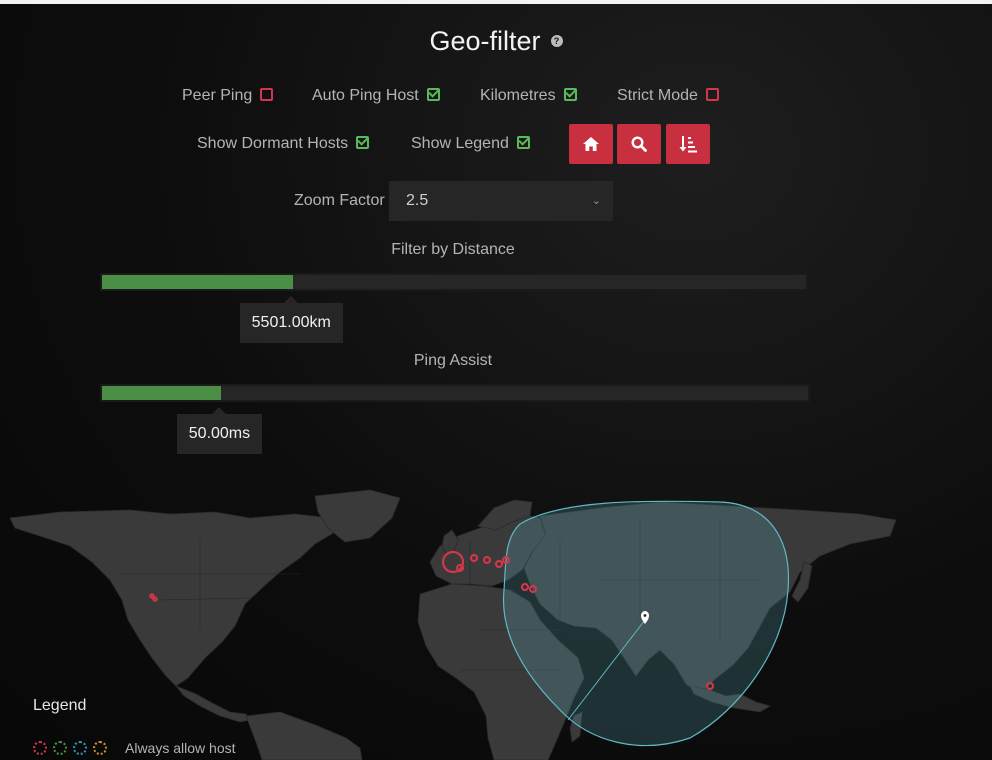  I want to click on kilometres-label: Kilometres, so click(518, 95).